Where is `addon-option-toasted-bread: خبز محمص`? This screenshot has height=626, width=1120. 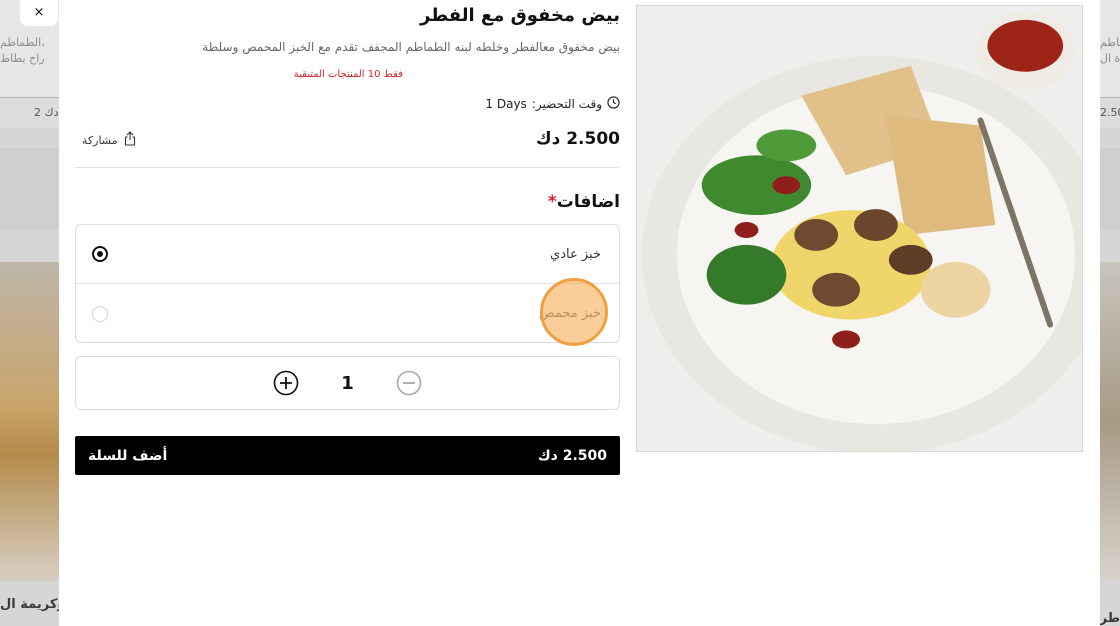
addon-option-toasted-bread: خبز محمص is located at coordinates (347, 313).